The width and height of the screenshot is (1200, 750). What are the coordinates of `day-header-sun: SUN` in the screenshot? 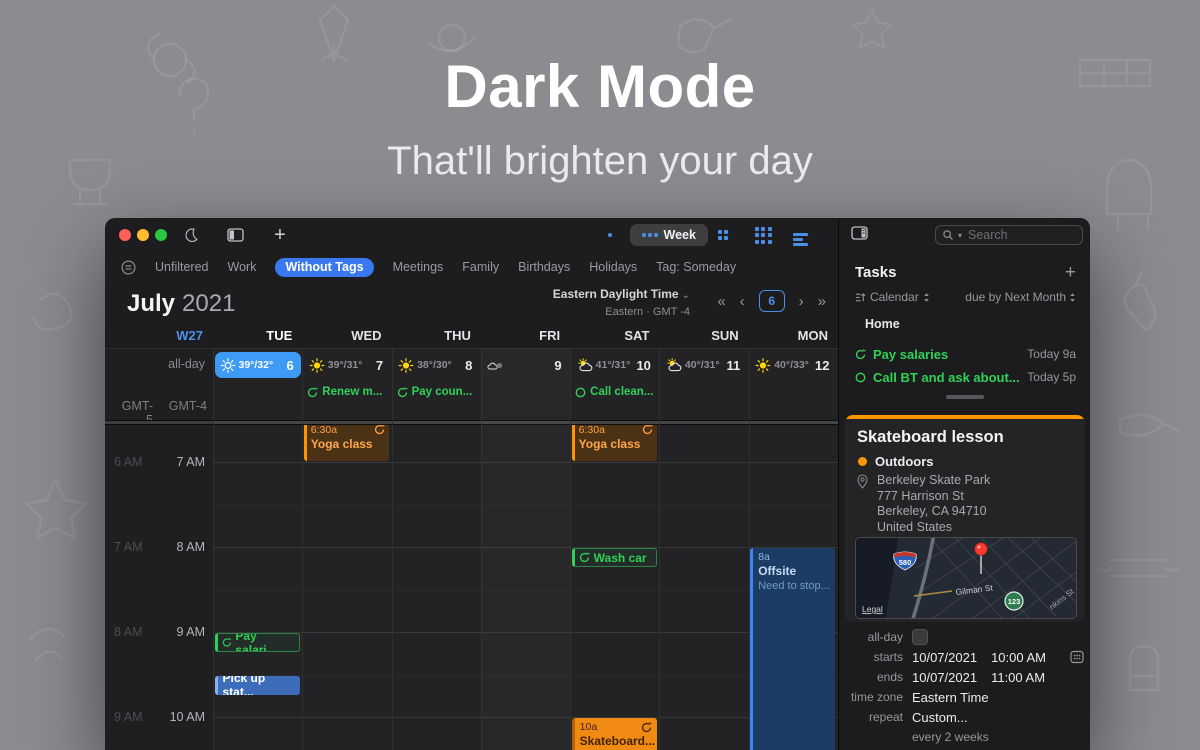 It's located at (703, 335).